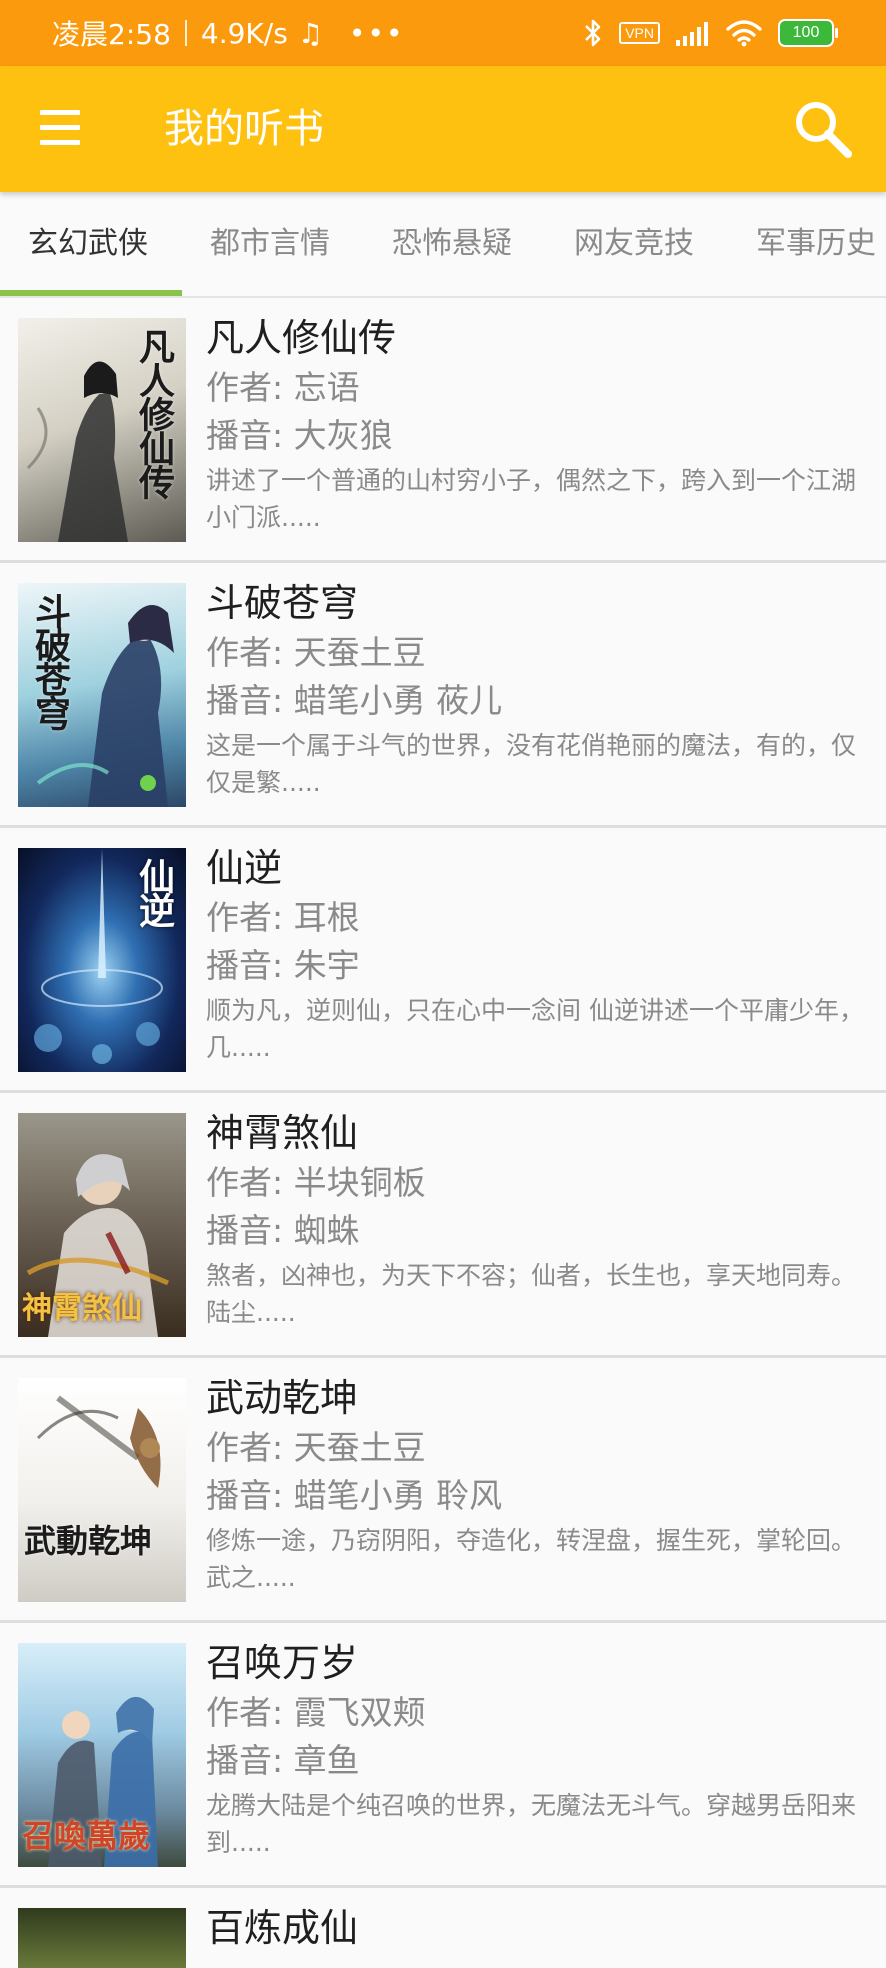 Image resolution: width=886 pixels, height=1968 pixels. I want to click on narrator-value: 朱宇, so click(326, 965).